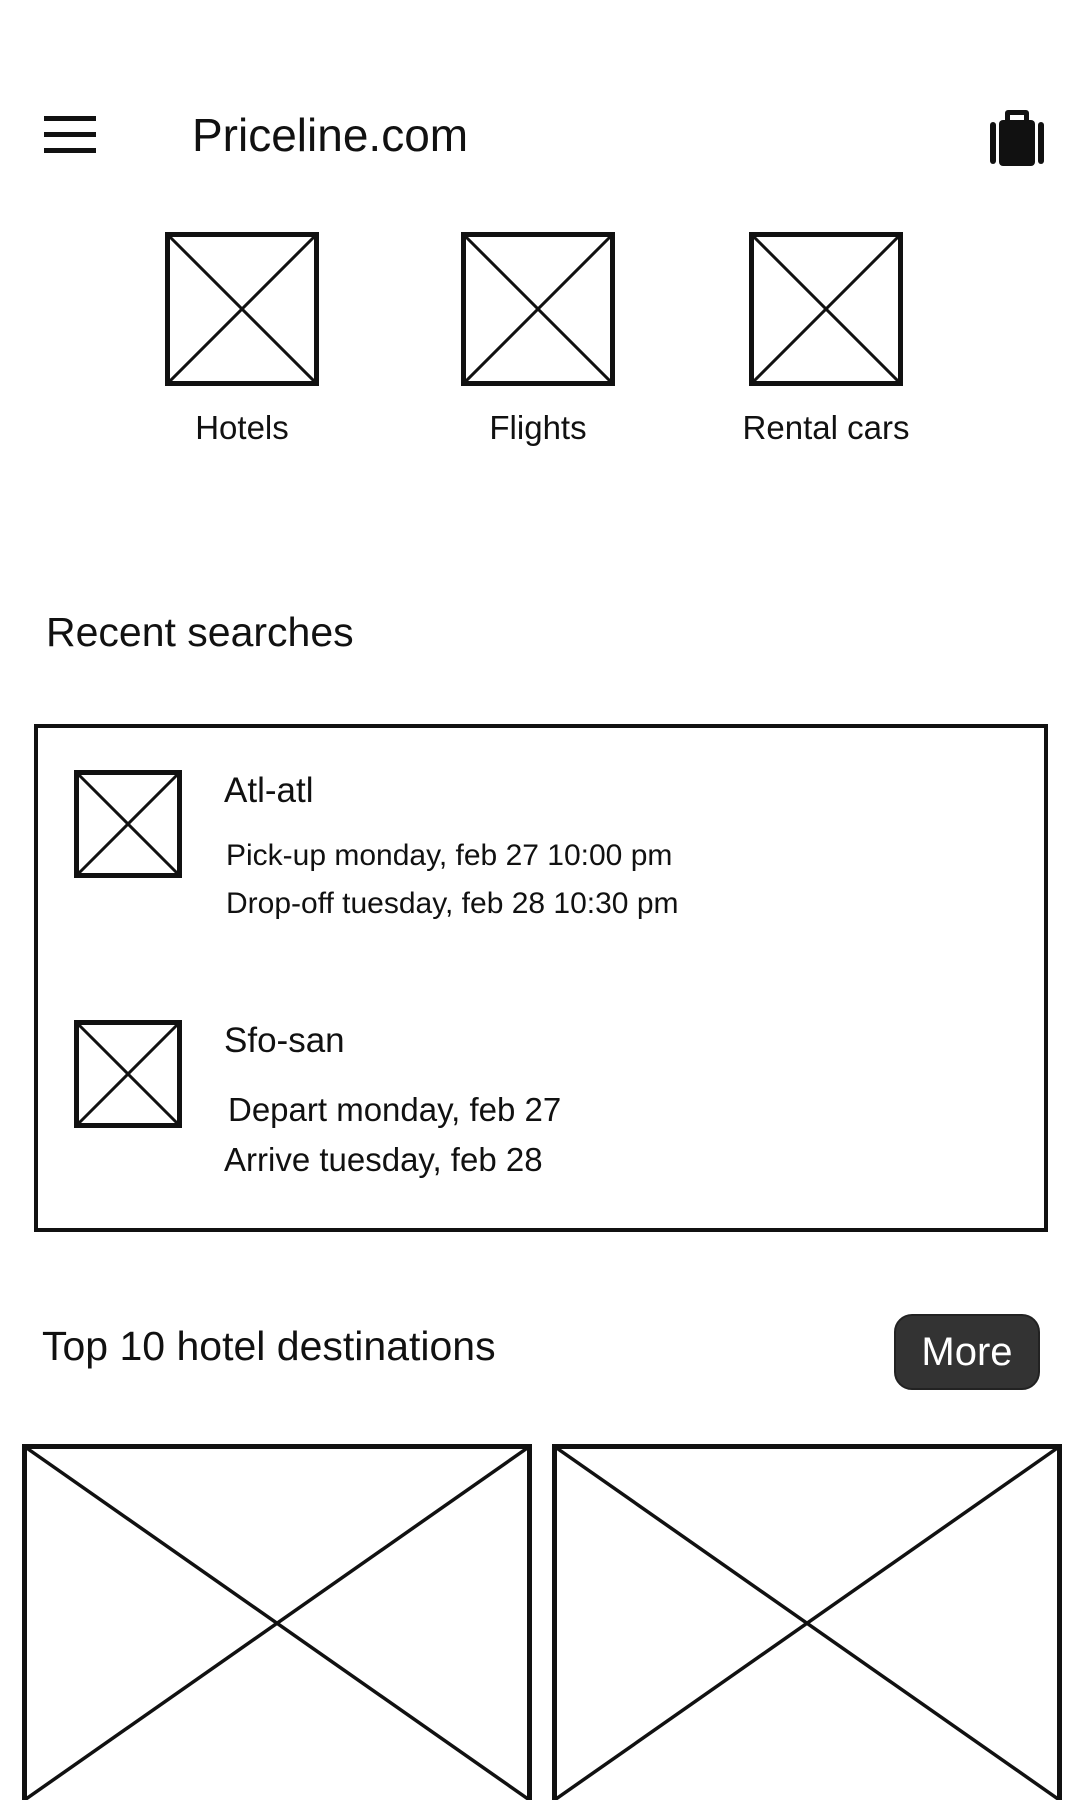  What do you see at coordinates (383, 1159) in the screenshot?
I see `search-detail-line: Arrive tuesday, feb 28` at bounding box center [383, 1159].